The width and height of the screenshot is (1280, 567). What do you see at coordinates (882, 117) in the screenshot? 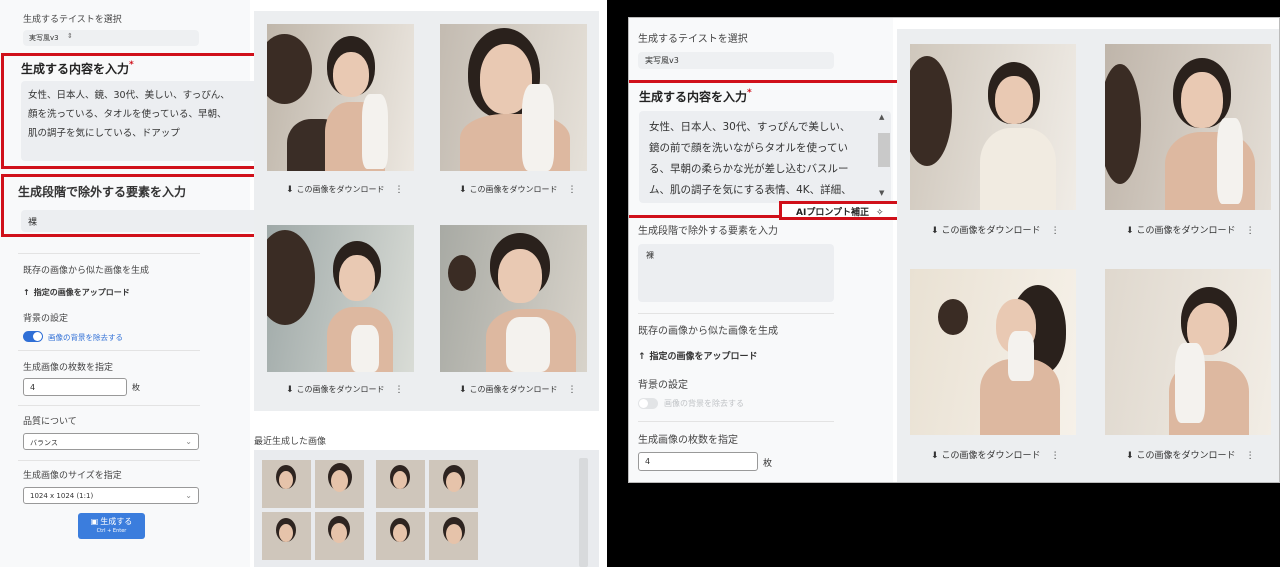
I see `scroll-up-icon: ▲` at bounding box center [882, 117].